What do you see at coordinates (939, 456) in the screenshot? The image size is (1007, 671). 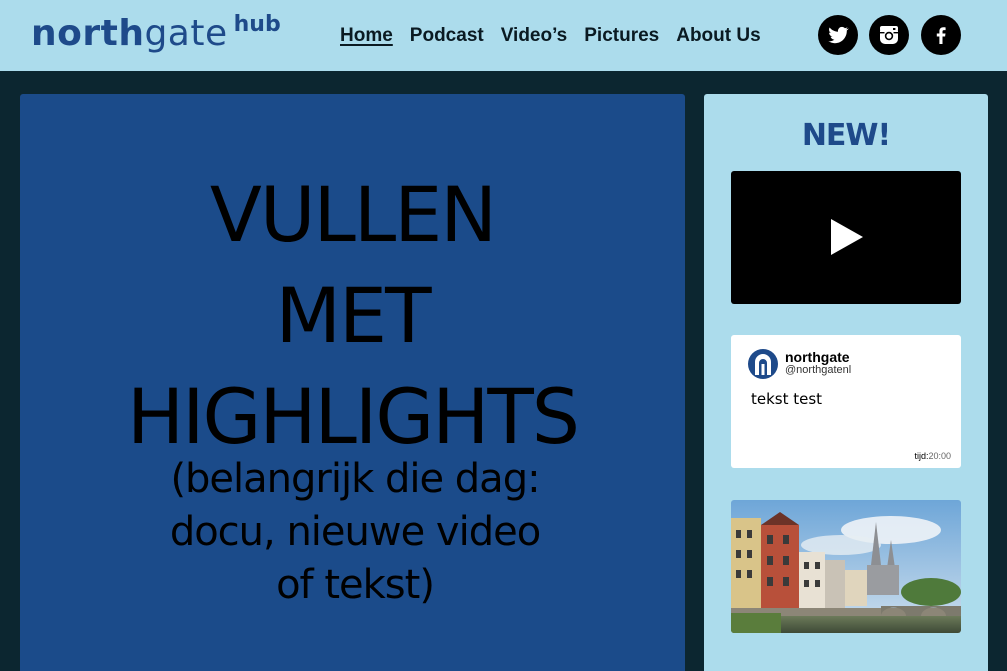 I see `tweet-time-value: 20:00` at bounding box center [939, 456].